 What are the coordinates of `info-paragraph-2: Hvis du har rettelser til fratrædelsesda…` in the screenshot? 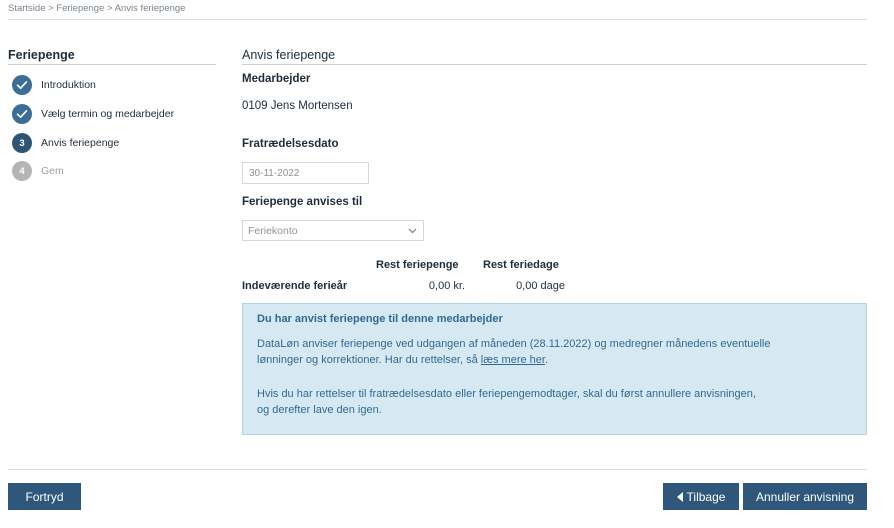 It's located at (557, 402).